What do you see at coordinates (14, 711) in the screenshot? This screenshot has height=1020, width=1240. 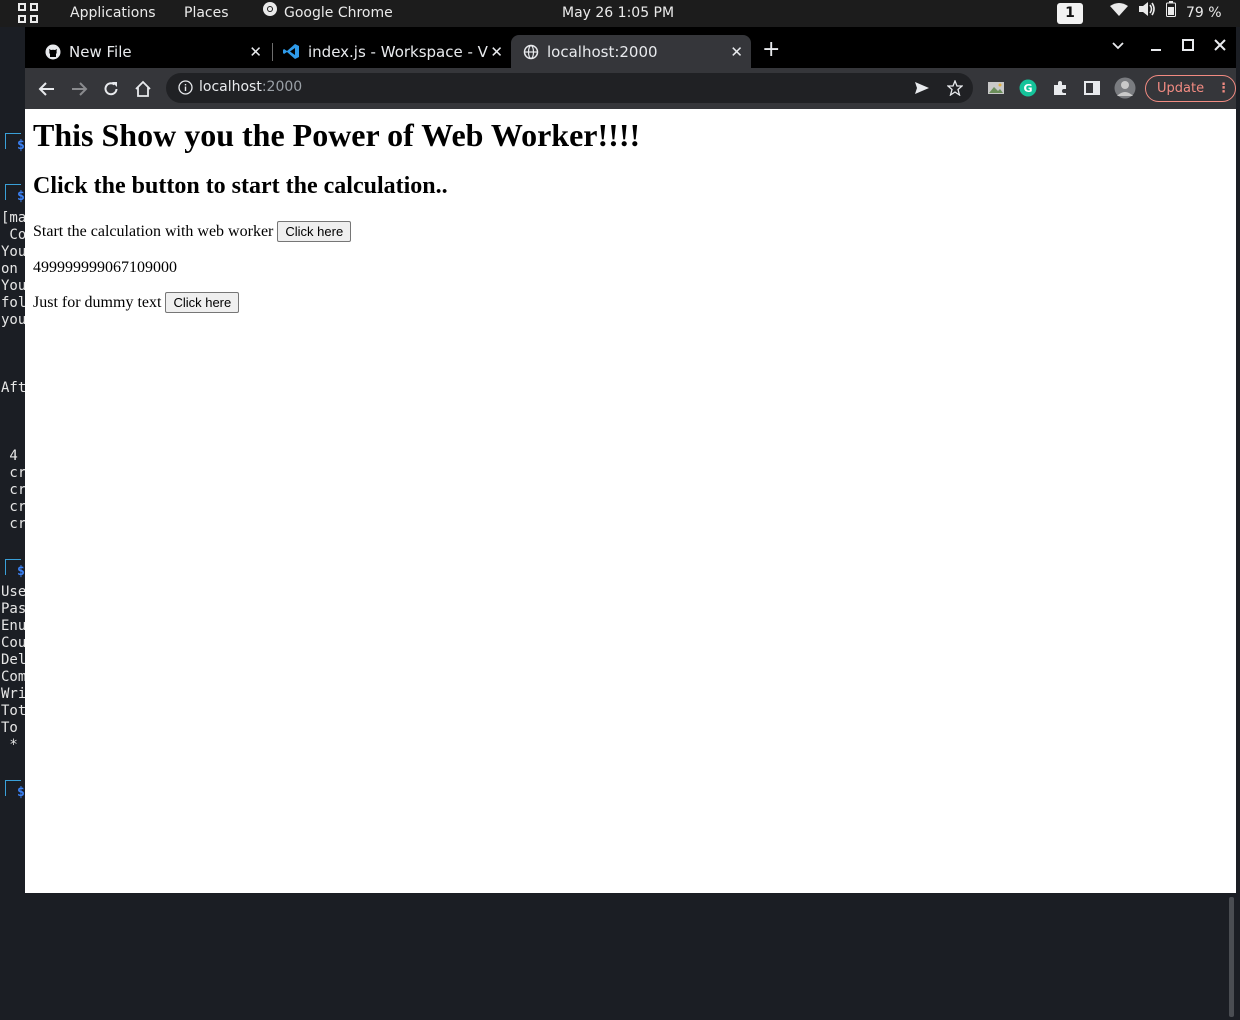 I see `terminal-line: Tot` at bounding box center [14, 711].